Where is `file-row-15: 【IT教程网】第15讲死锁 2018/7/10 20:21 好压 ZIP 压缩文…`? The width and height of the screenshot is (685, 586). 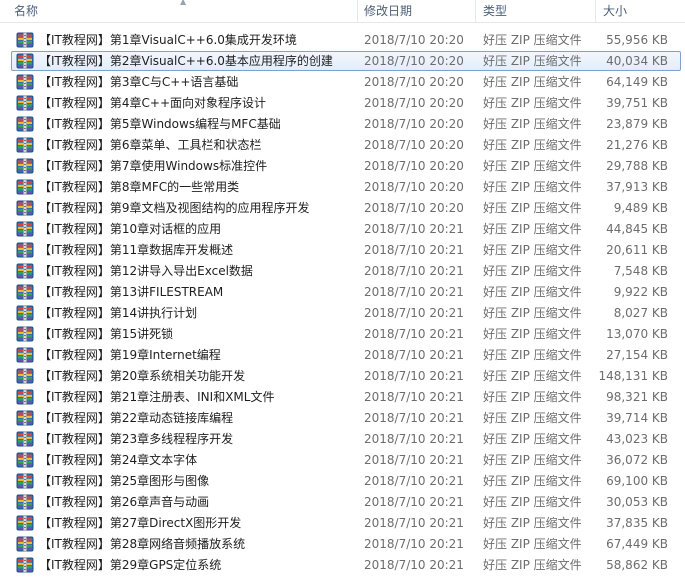 file-row-15: 【IT教程网】第15讲死锁 2018/7/10 20:21 好压 ZIP 压缩文… is located at coordinates (342, 334).